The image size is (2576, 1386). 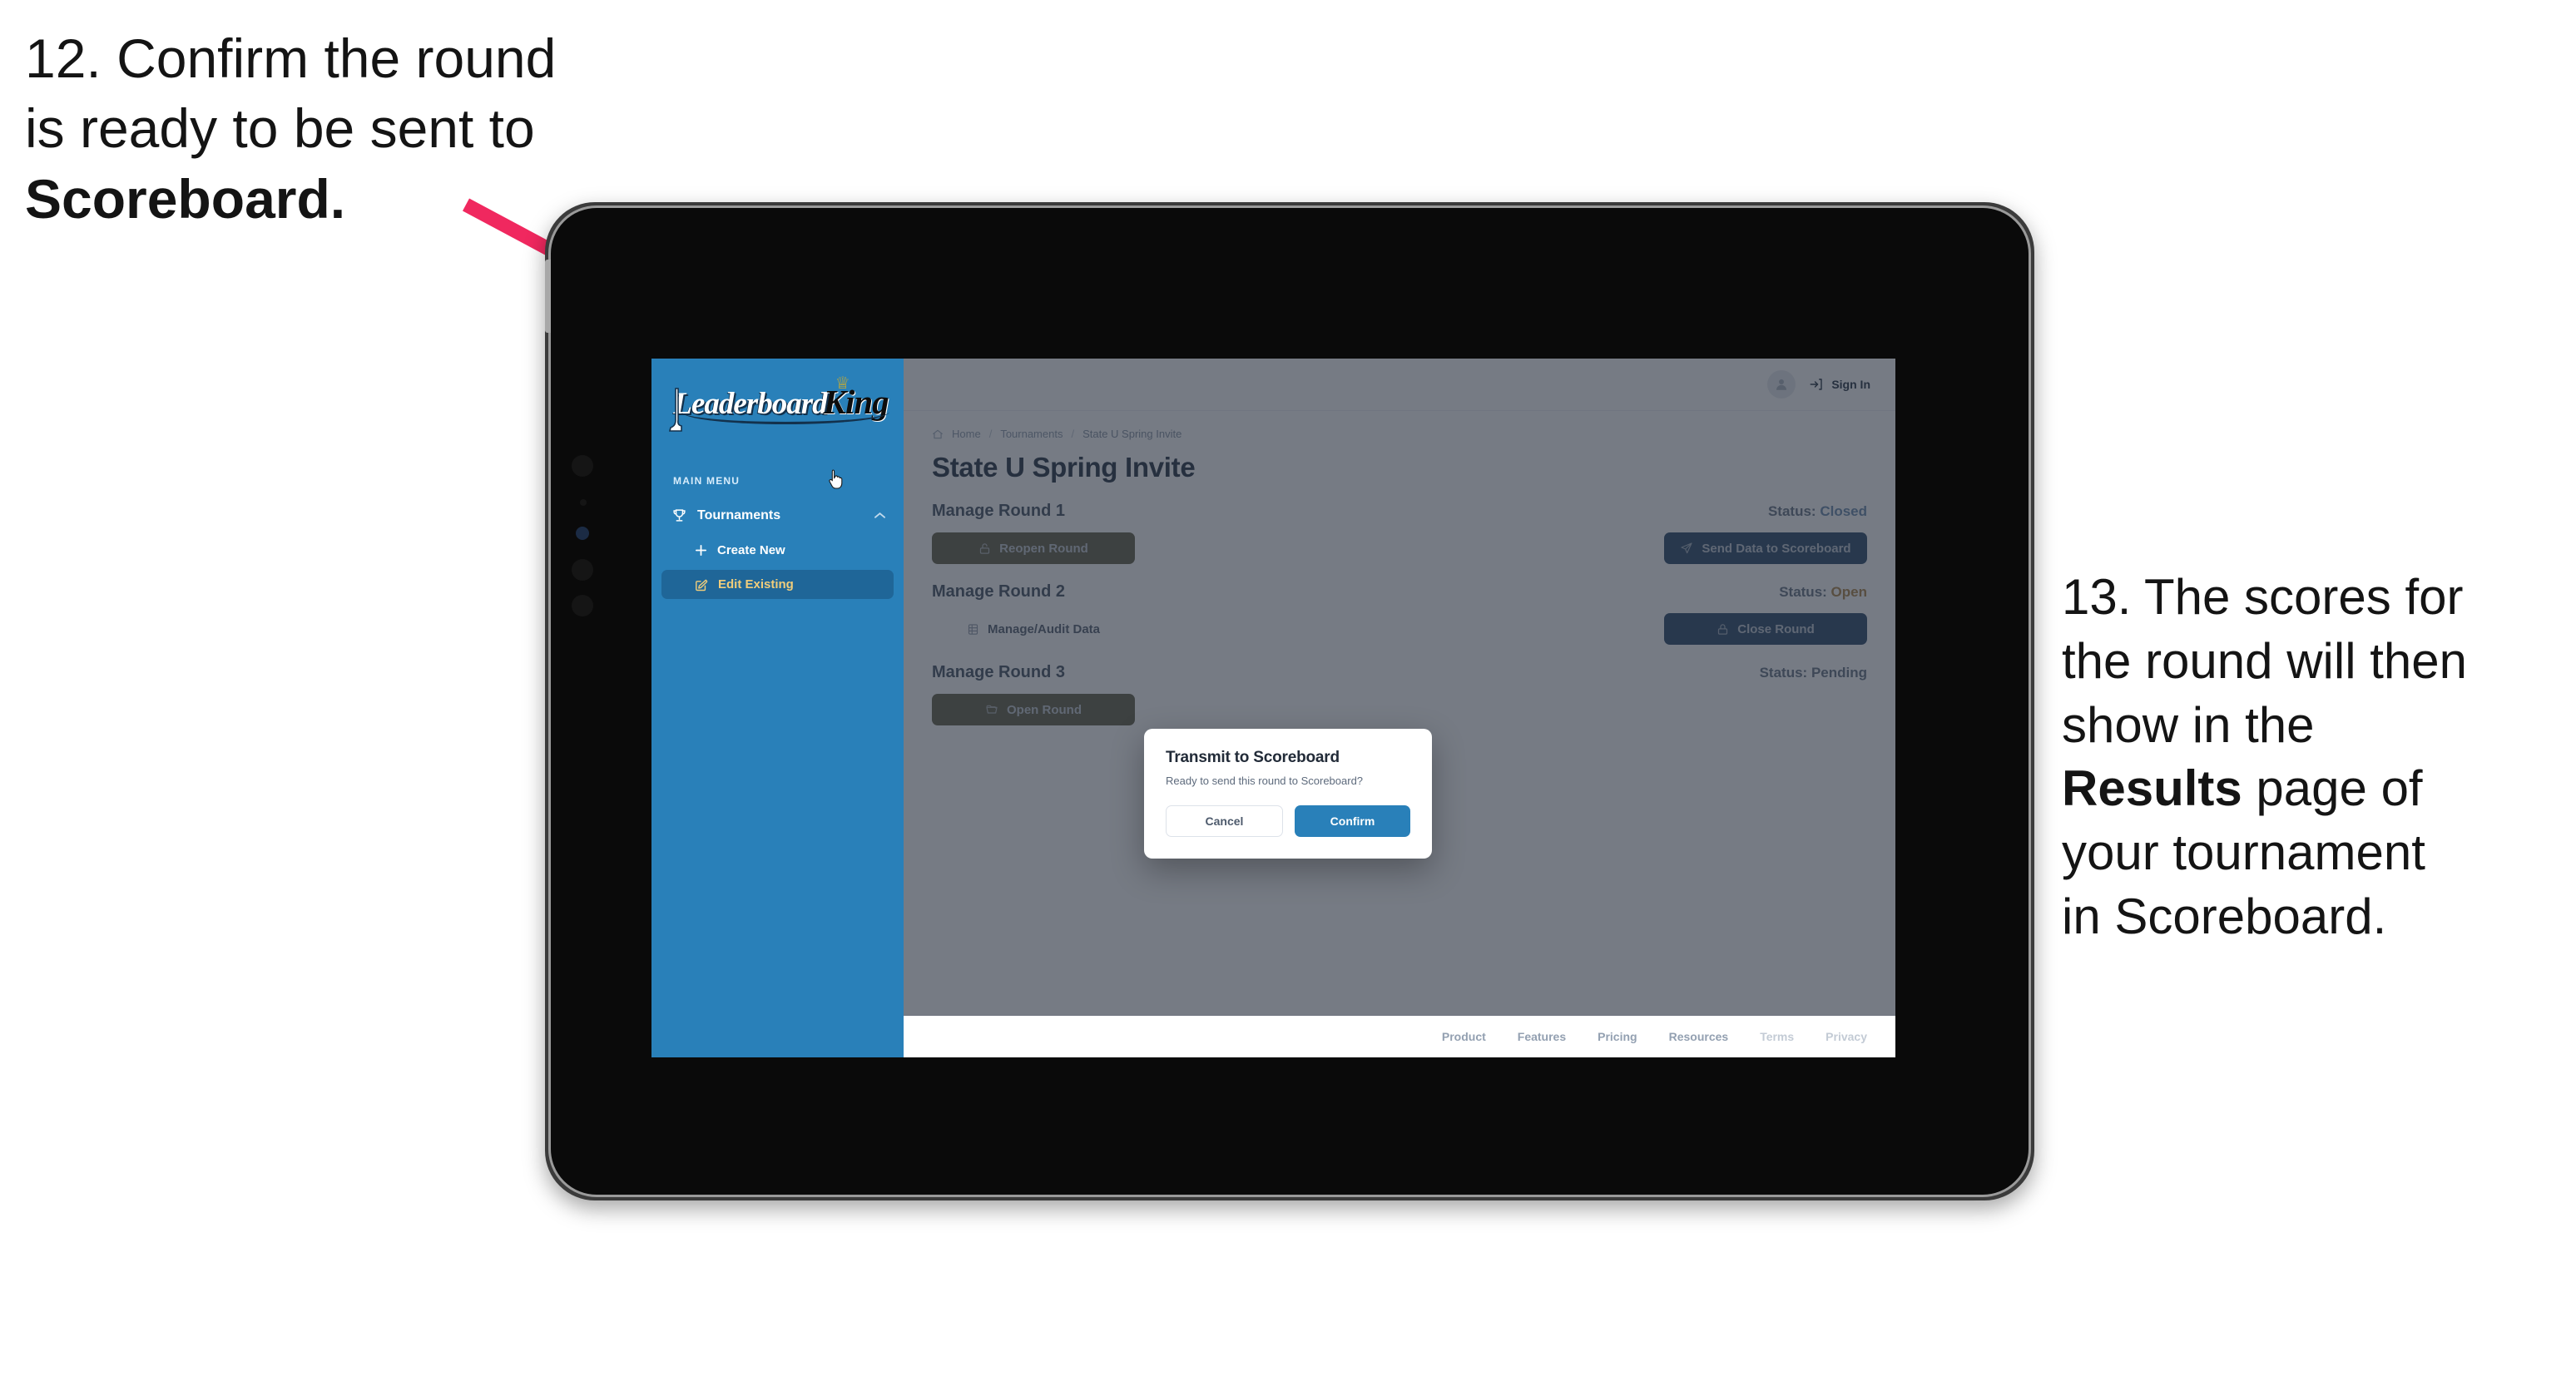 What do you see at coordinates (701, 550) in the screenshot?
I see `plus-icon` at bounding box center [701, 550].